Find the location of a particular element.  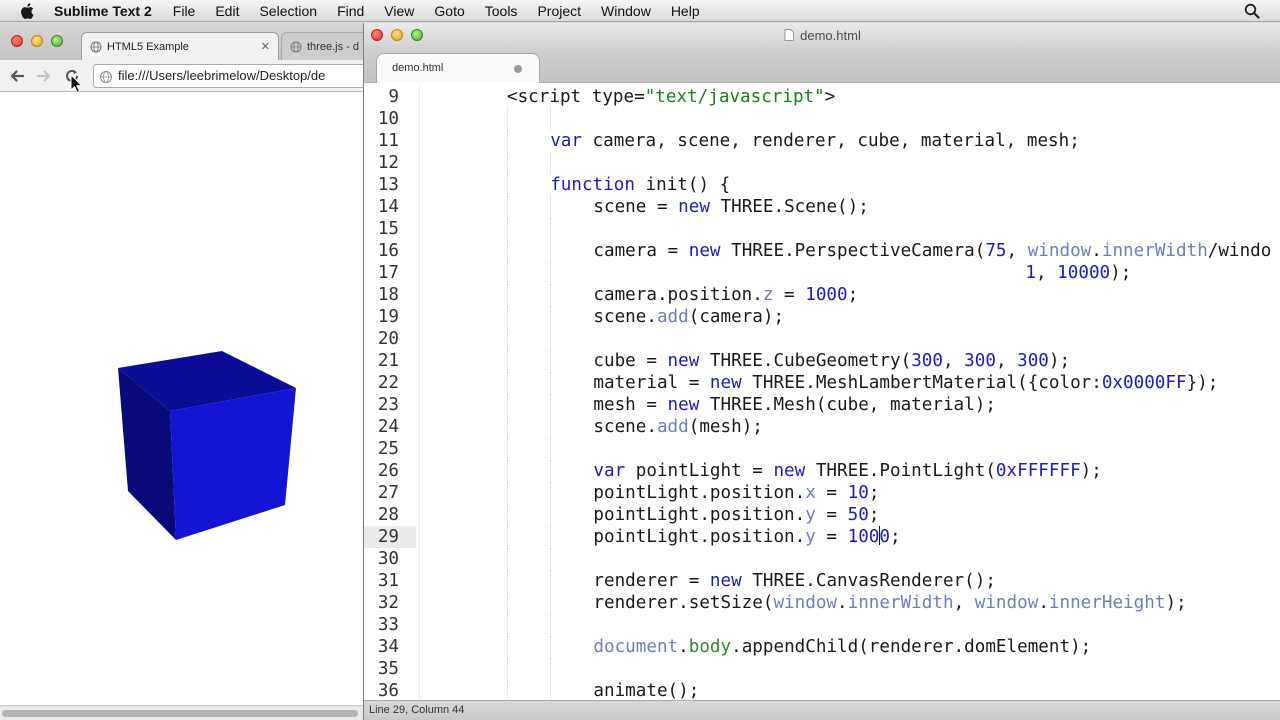

code-line: 9 <script type="text/javascript"> is located at coordinates (822, 97).